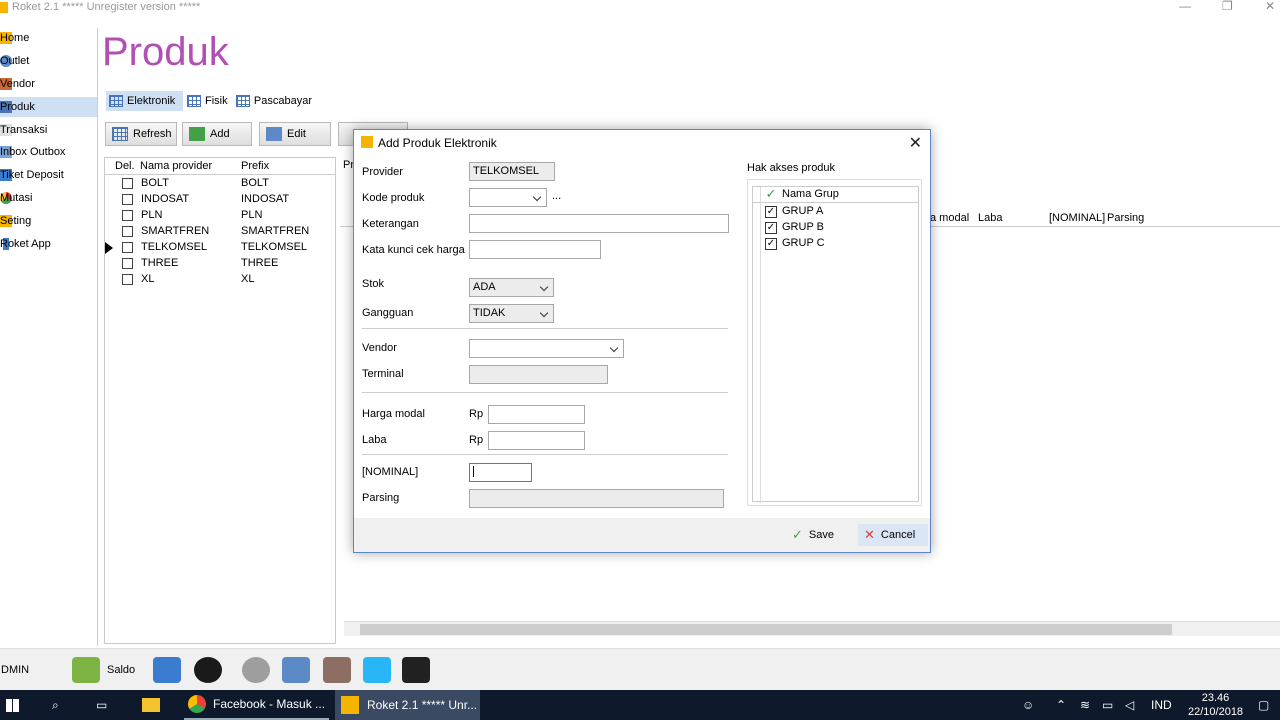 The height and width of the screenshot is (720, 1280). I want to click on edit-icon, so click(274, 134).